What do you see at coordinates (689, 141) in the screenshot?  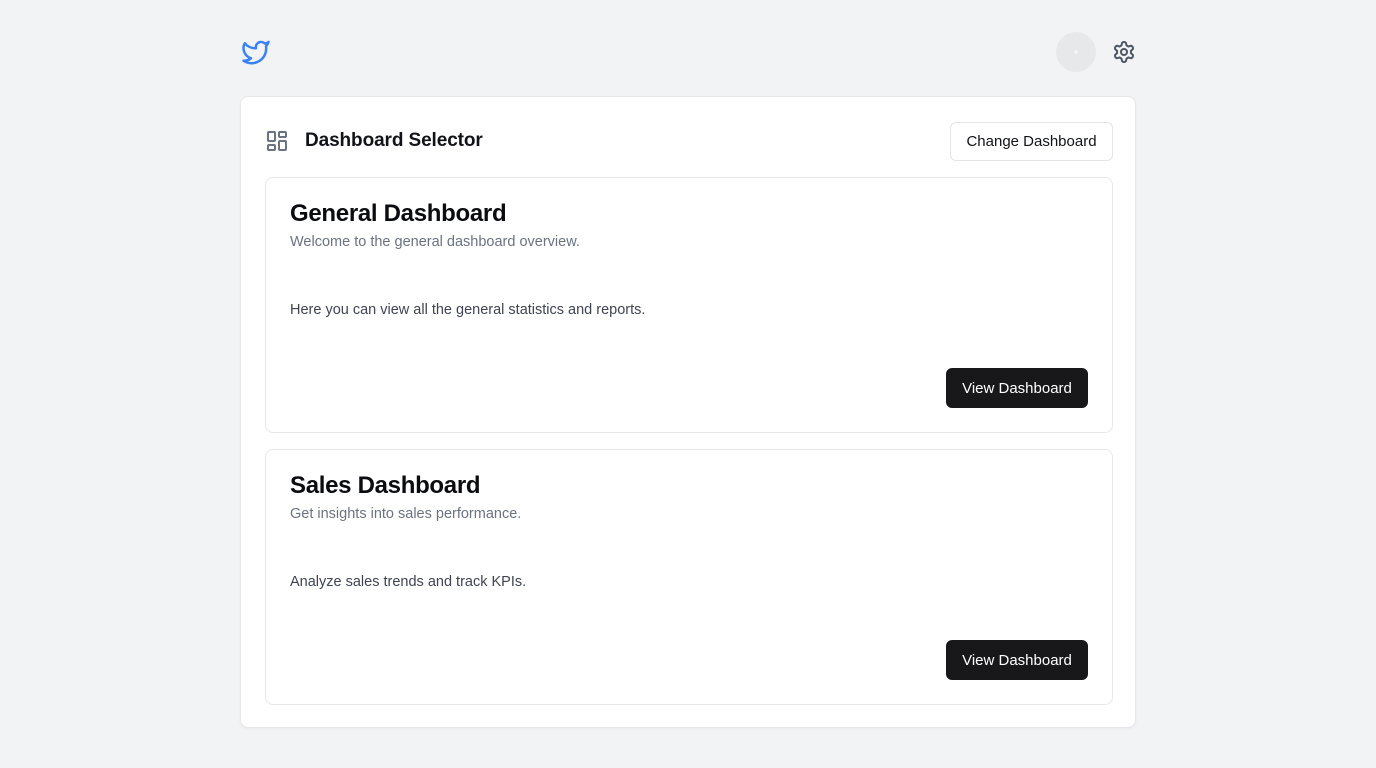 I see `panel-header: Dashboard Selector Change Dashboard` at bounding box center [689, 141].